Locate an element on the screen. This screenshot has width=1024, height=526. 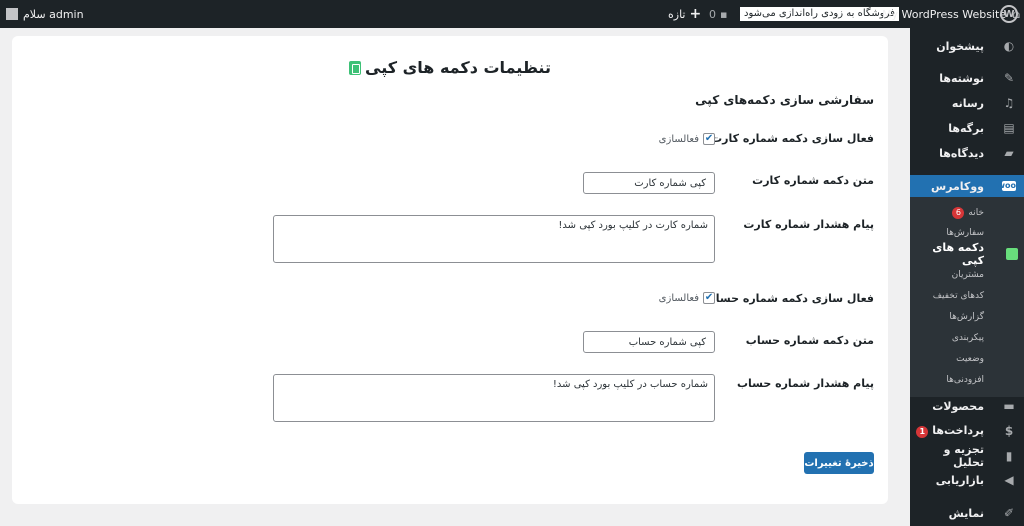
submenu-item-settings: پیکربندی is located at coordinates (967, 338).